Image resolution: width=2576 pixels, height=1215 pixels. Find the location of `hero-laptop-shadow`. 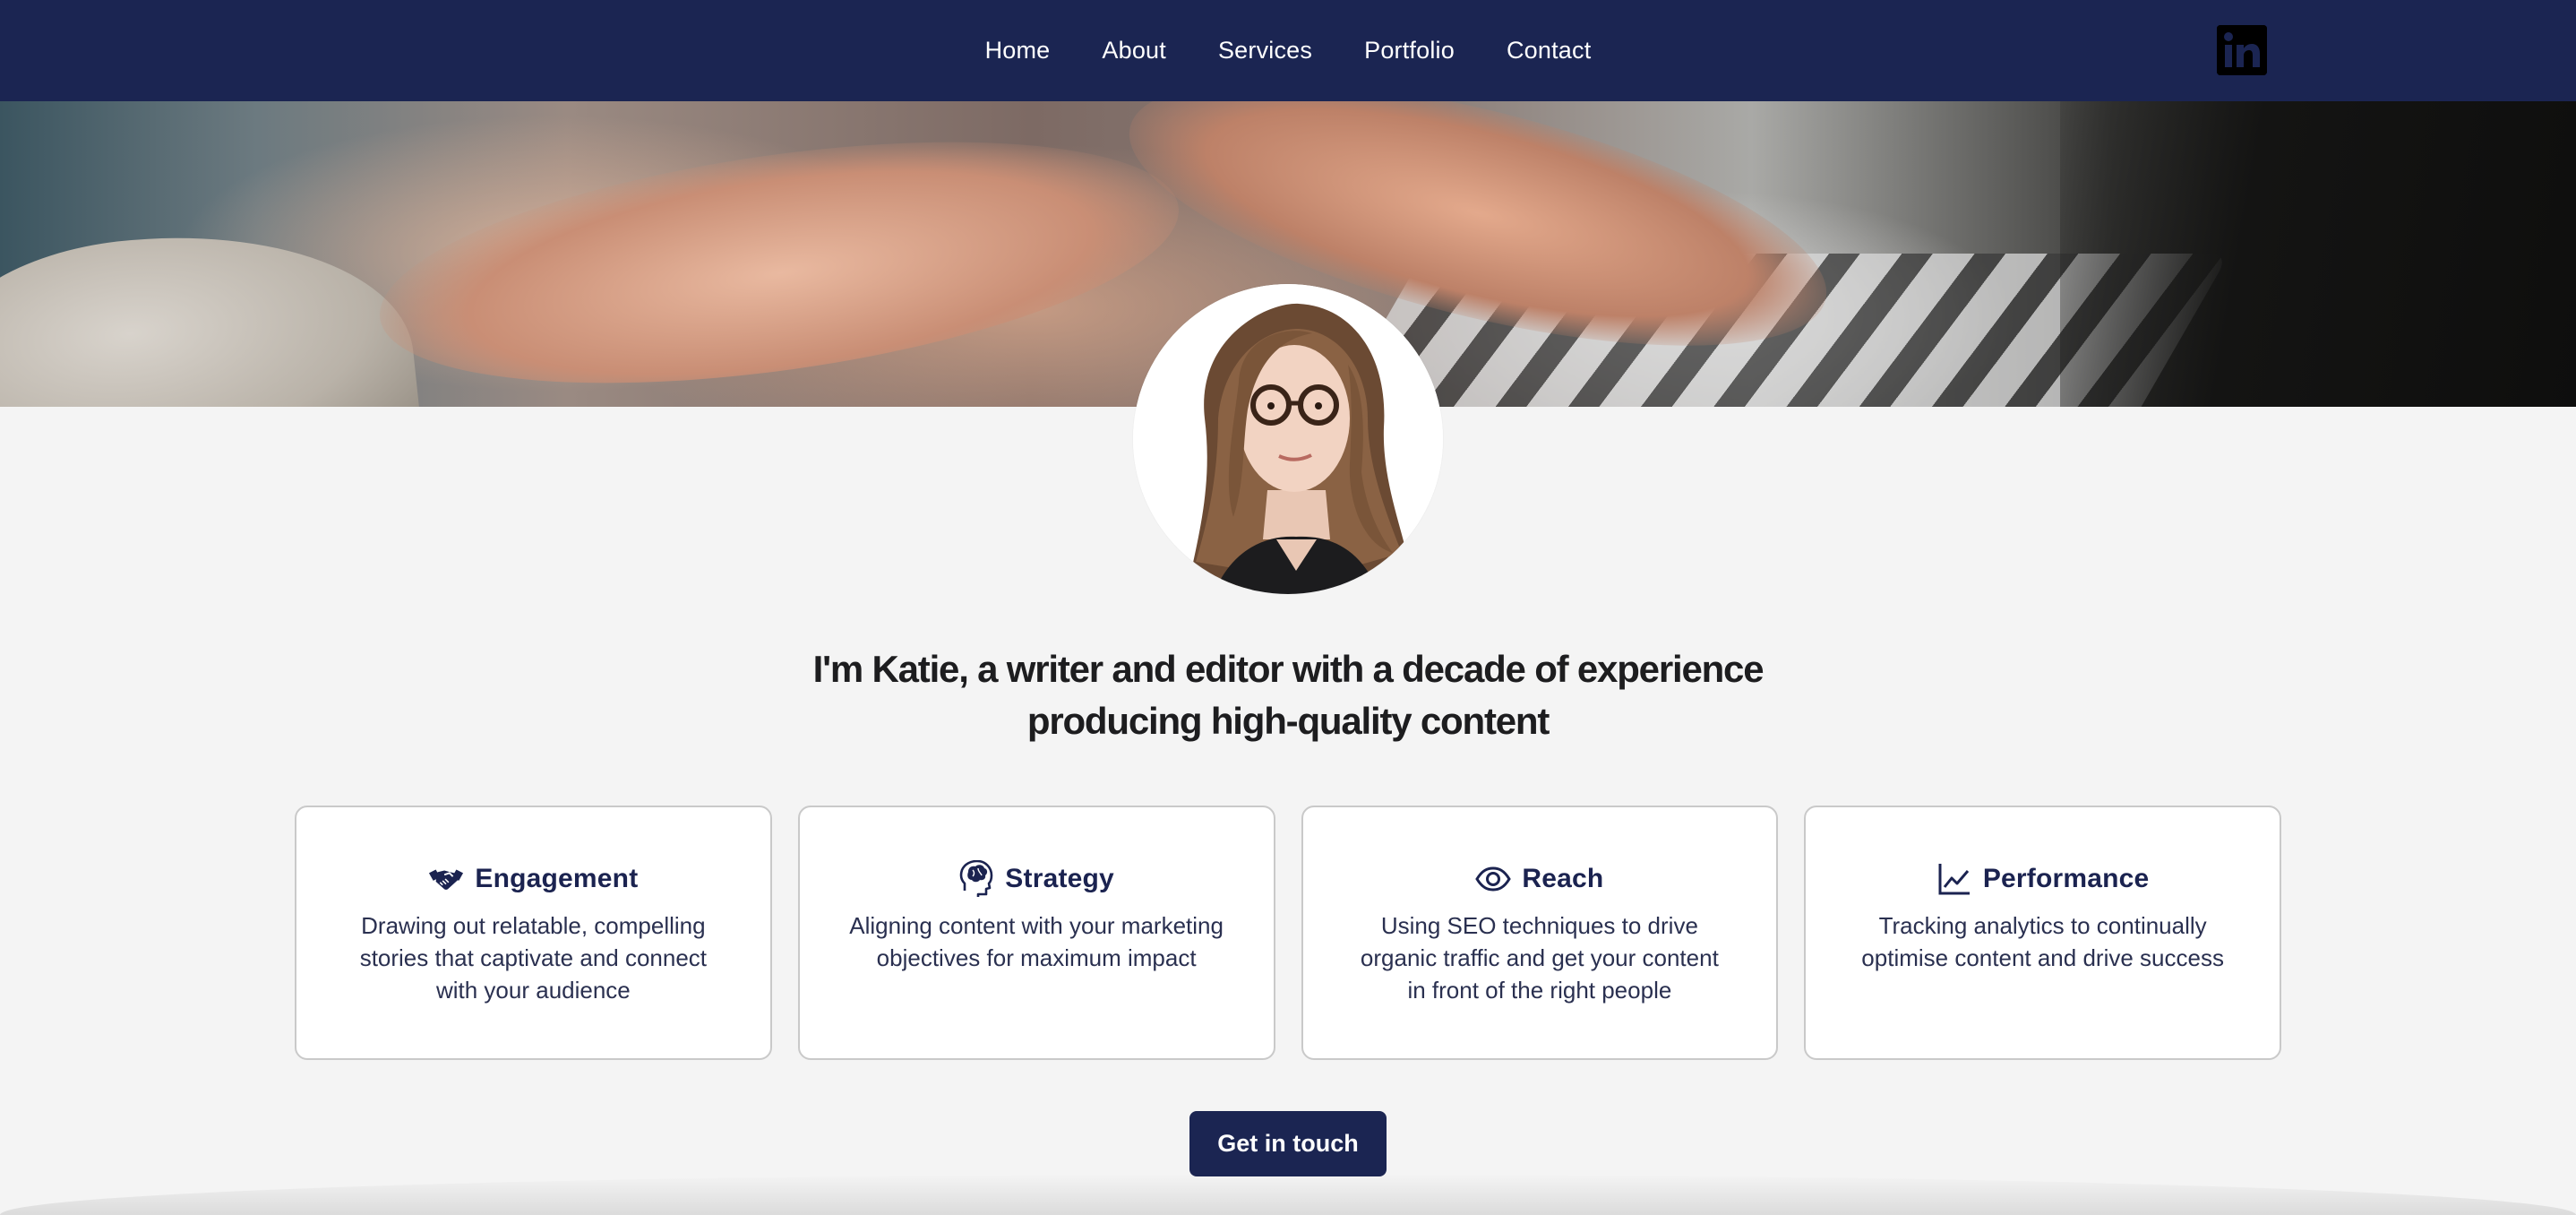

hero-laptop-shadow is located at coordinates (2318, 254).